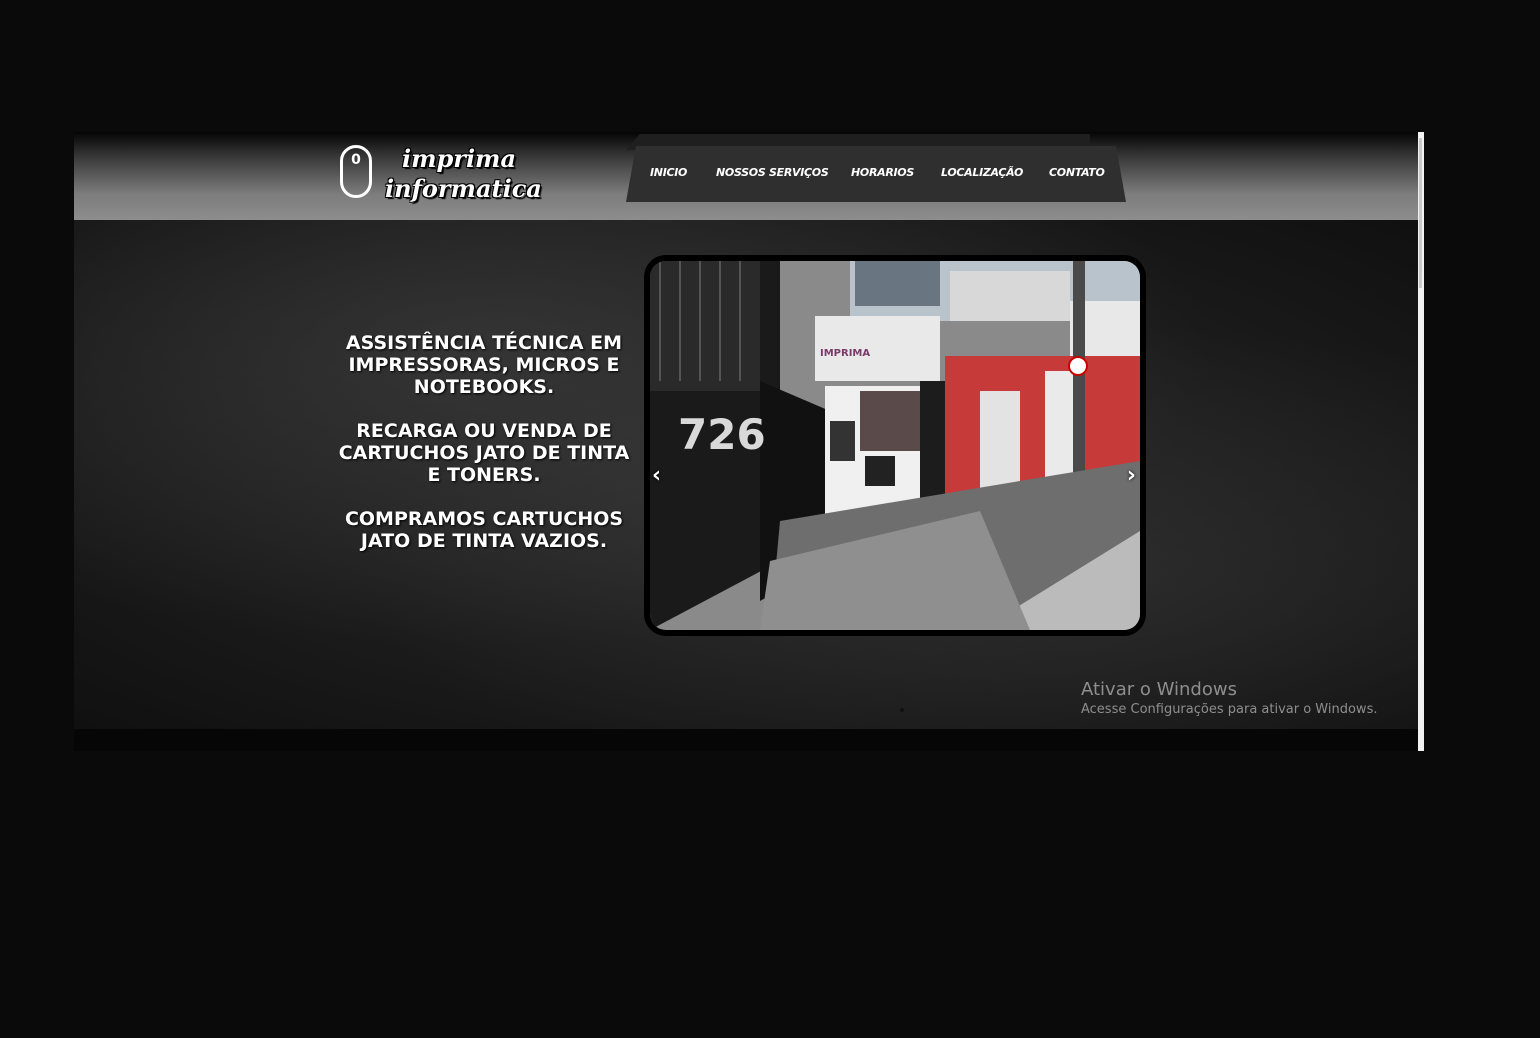  I want to click on nav-item-inicio: INICIO, so click(668, 172).